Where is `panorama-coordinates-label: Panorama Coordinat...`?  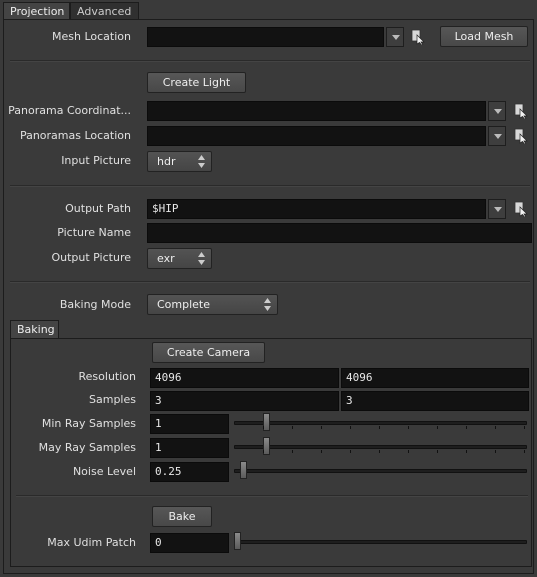
panorama-coordinates-label: Panorama Coordinat... is located at coordinates (69, 110).